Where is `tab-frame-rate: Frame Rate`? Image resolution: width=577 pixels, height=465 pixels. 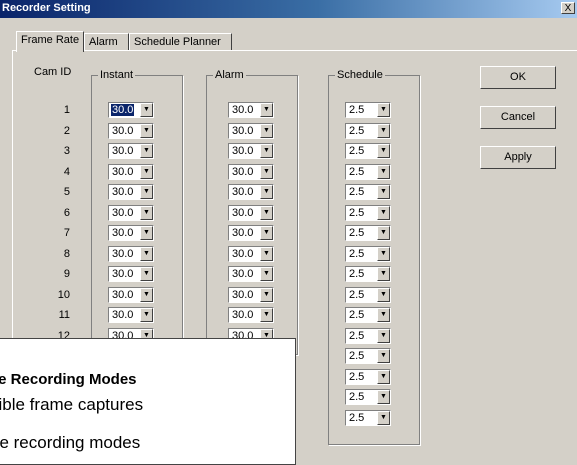
tab-frame-rate: Frame Rate is located at coordinates (50, 41).